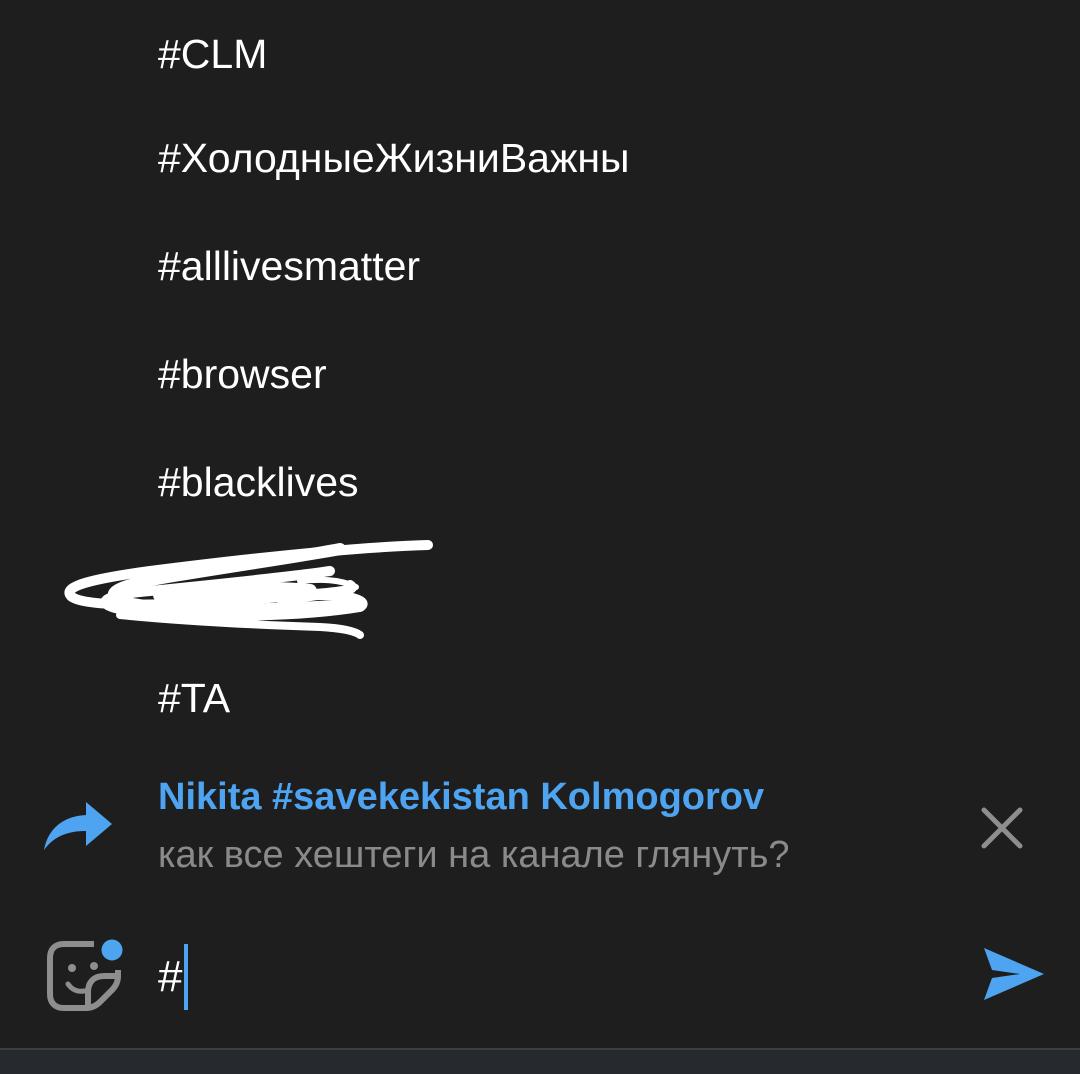 Image resolution: width=1080 pixels, height=1074 pixels. I want to click on hashtag-label: #ХолодныеЖизниВажны, so click(394, 157).